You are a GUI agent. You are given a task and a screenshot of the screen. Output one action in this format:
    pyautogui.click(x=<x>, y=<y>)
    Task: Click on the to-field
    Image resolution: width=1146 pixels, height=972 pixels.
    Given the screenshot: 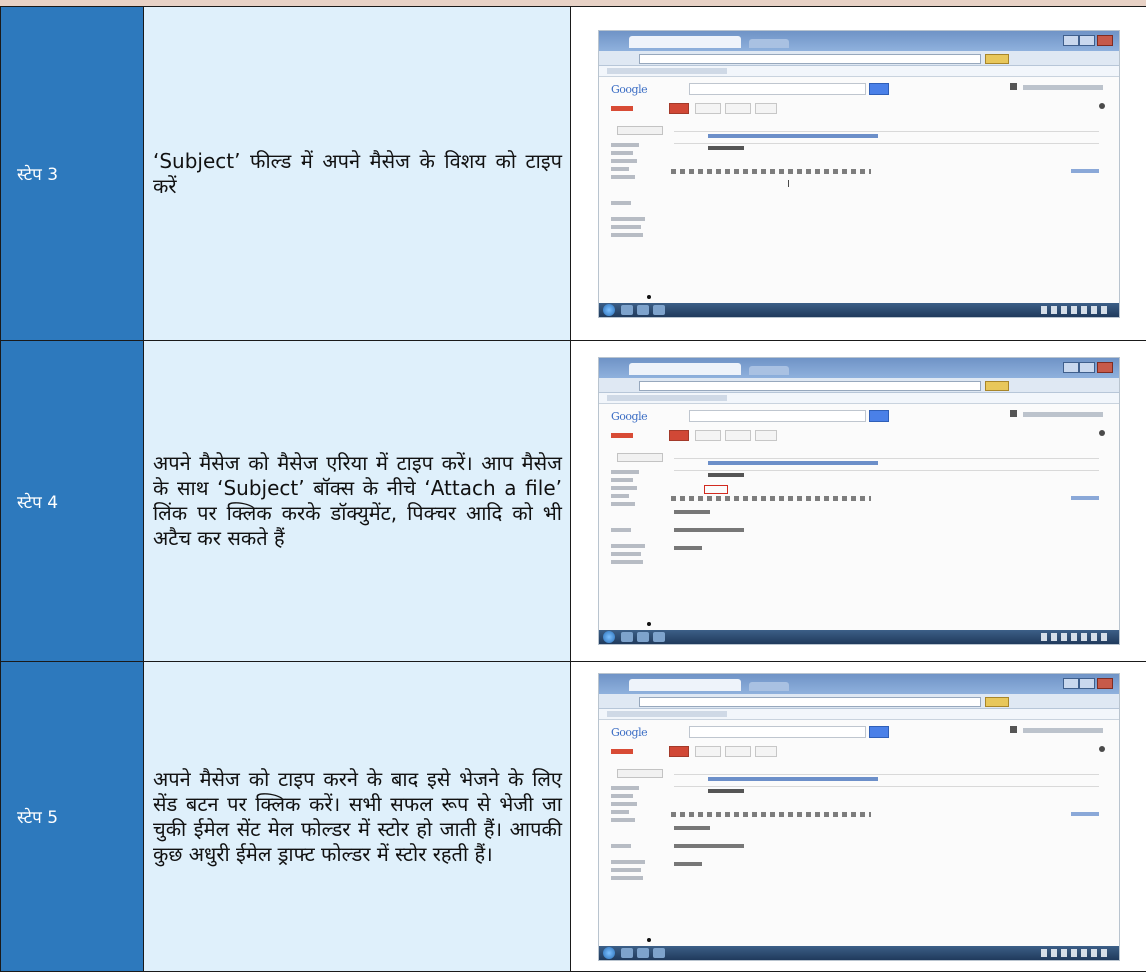 What is the action you would take?
    pyautogui.click(x=886, y=462)
    